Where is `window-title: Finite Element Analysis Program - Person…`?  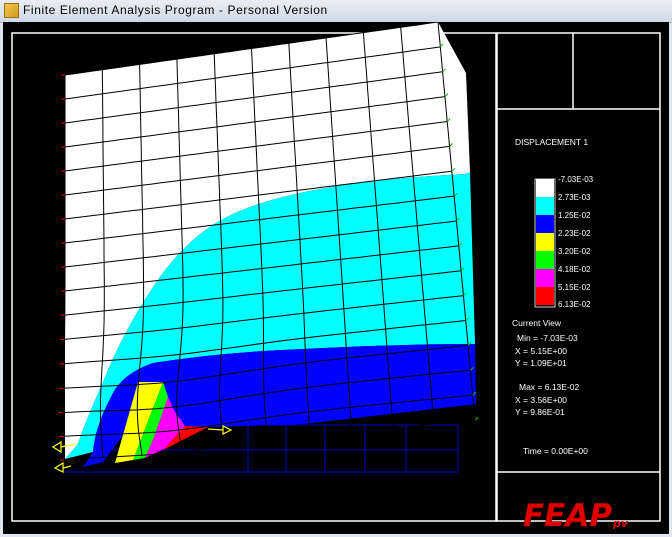 window-title: Finite Element Analysis Program - Person… is located at coordinates (175, 10).